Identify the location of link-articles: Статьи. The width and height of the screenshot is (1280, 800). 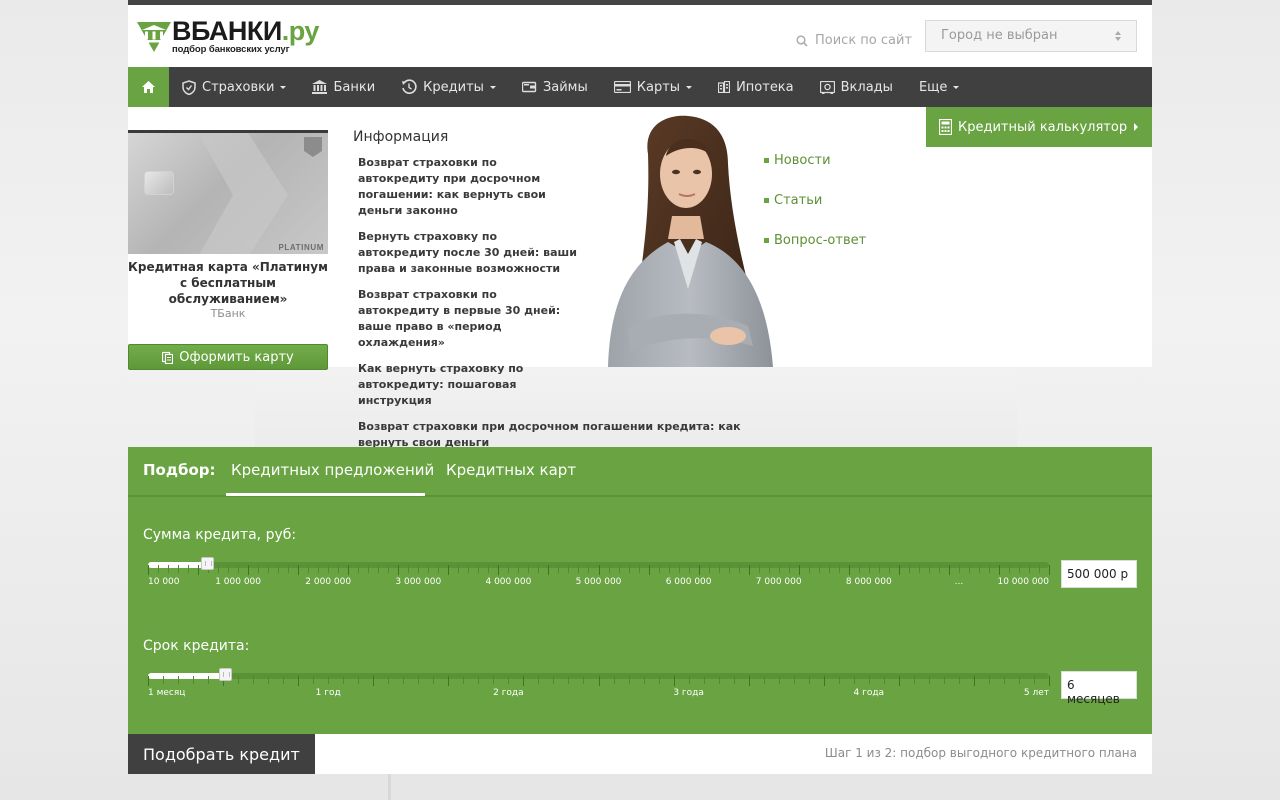
(815, 200).